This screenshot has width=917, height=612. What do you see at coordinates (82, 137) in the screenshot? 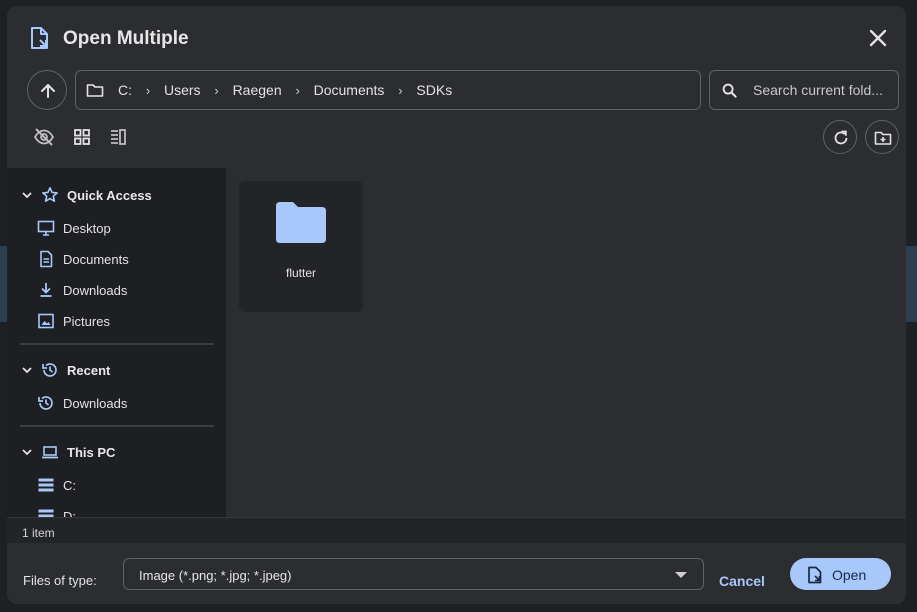
I see `grid-view-icon` at bounding box center [82, 137].